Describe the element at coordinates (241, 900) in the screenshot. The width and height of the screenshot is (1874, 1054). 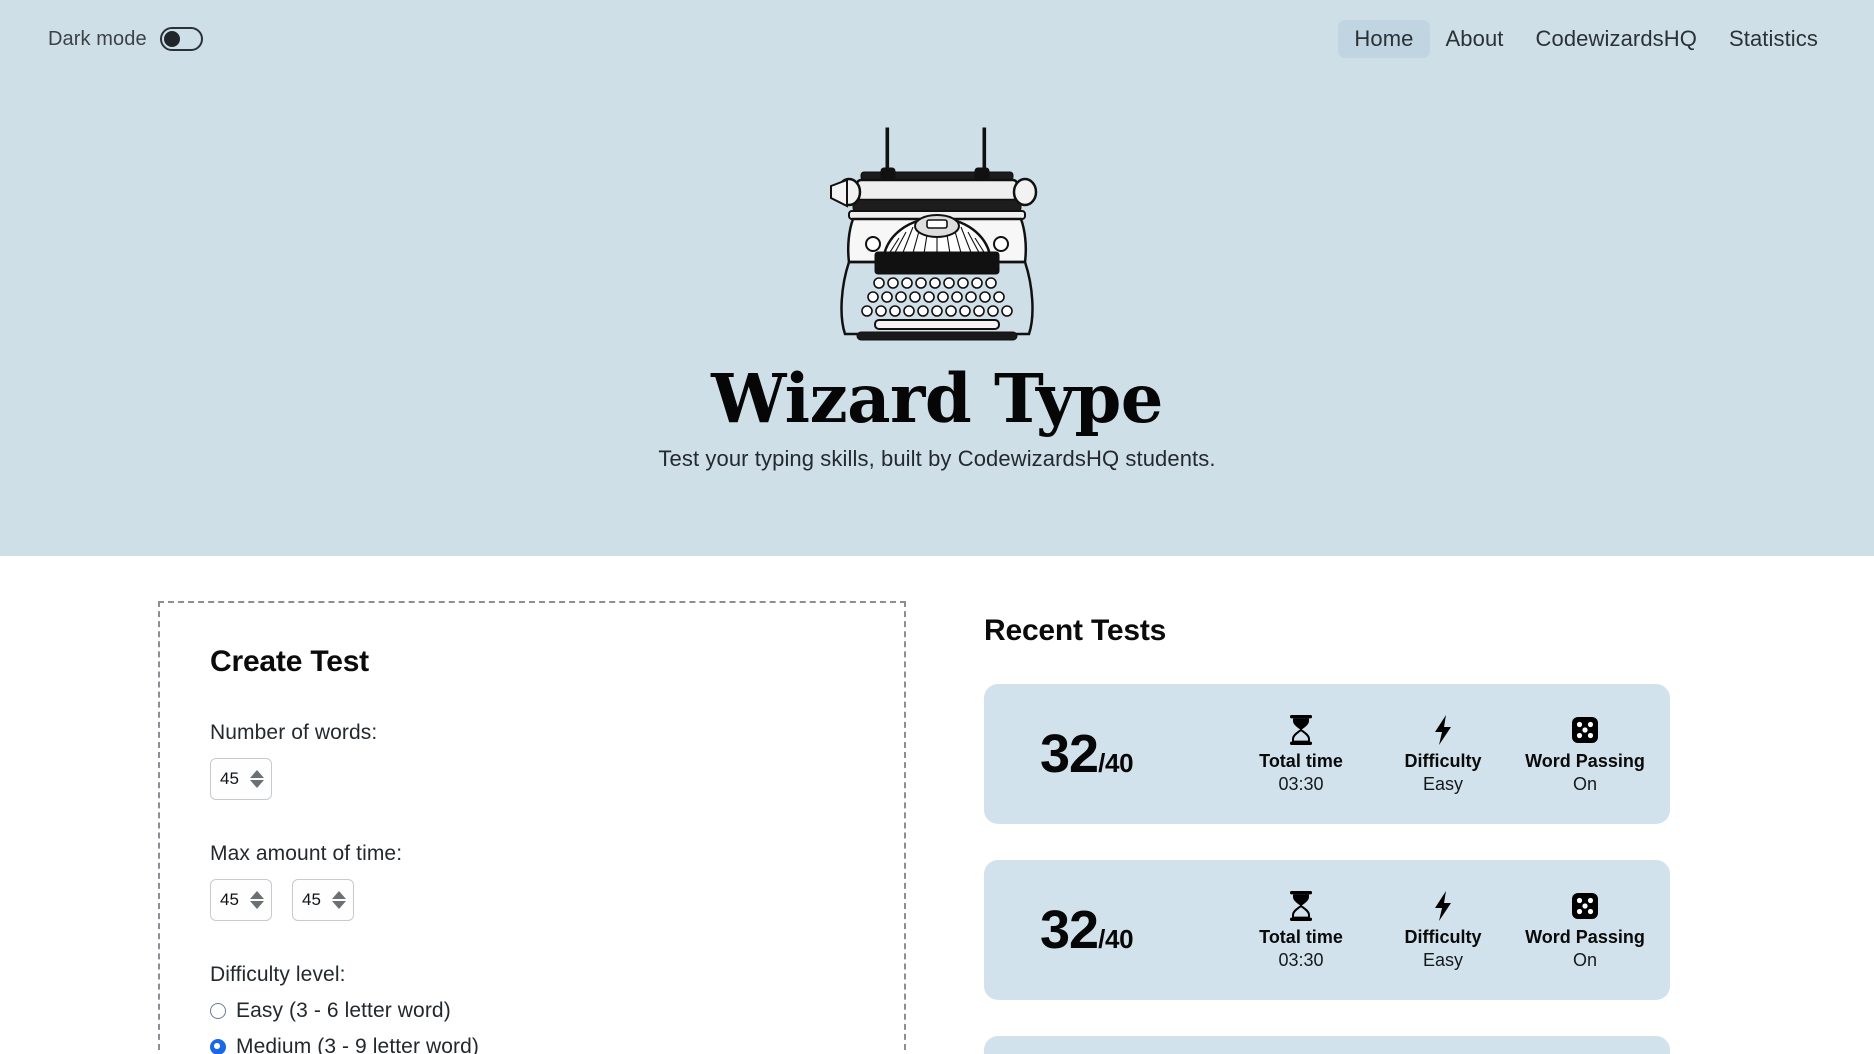
I see `max-time-minutes-input: 45` at that location.